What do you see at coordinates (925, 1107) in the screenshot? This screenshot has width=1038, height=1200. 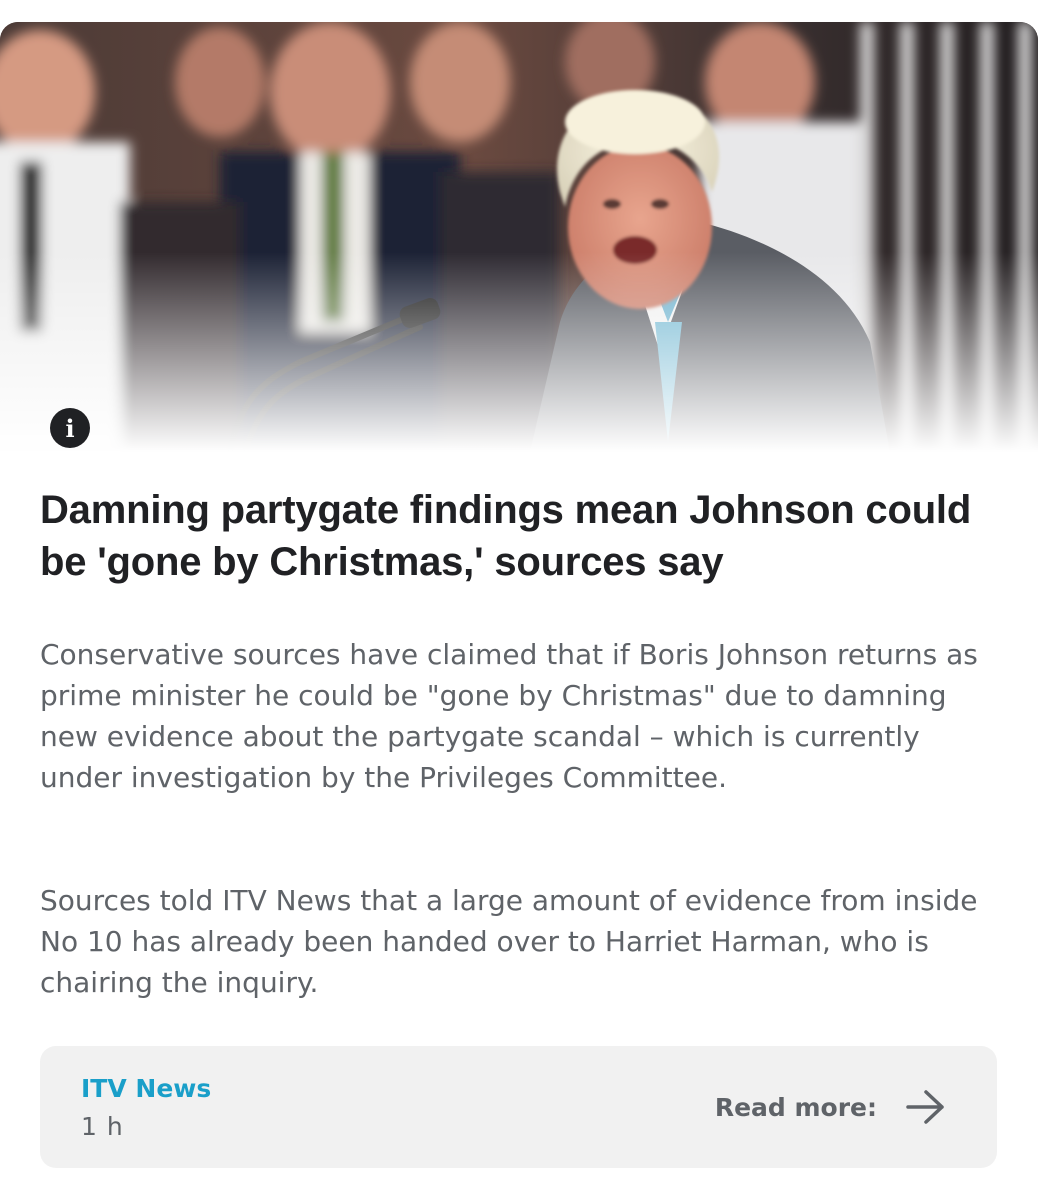 I see `arrow-right-icon` at bounding box center [925, 1107].